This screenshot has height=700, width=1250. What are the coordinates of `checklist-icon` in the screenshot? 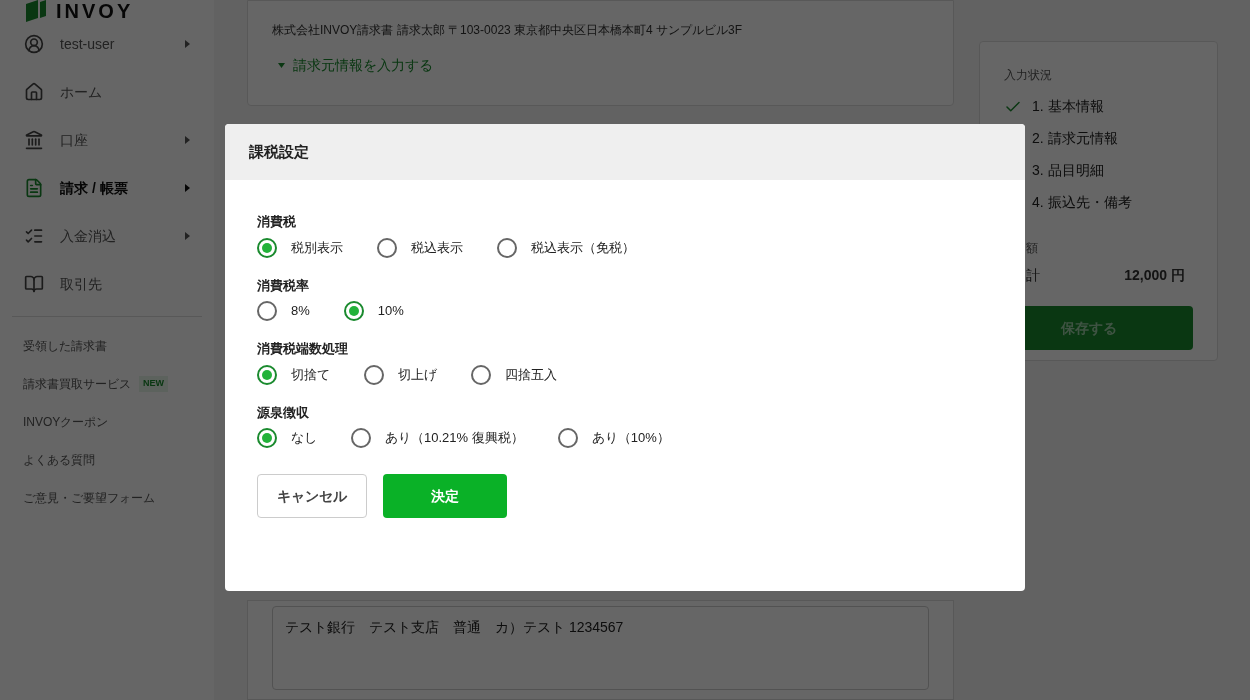 It's located at (34, 236).